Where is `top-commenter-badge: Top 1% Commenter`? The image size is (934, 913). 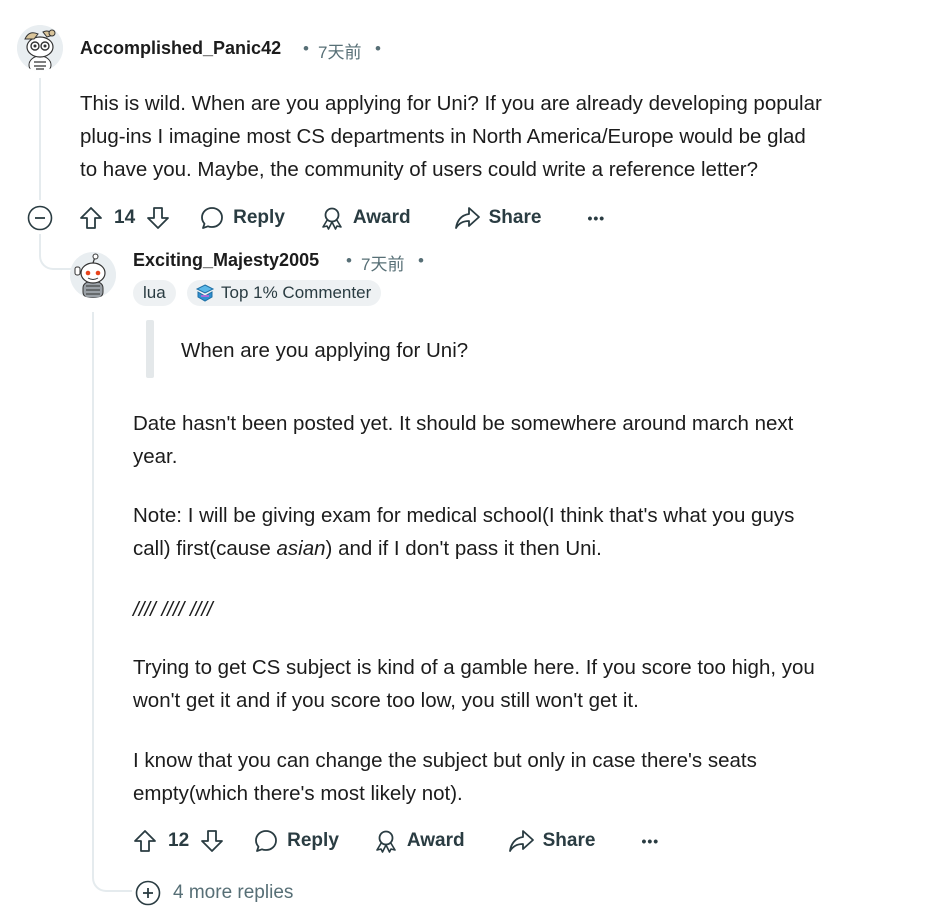 top-commenter-badge: Top 1% Commenter is located at coordinates (284, 293).